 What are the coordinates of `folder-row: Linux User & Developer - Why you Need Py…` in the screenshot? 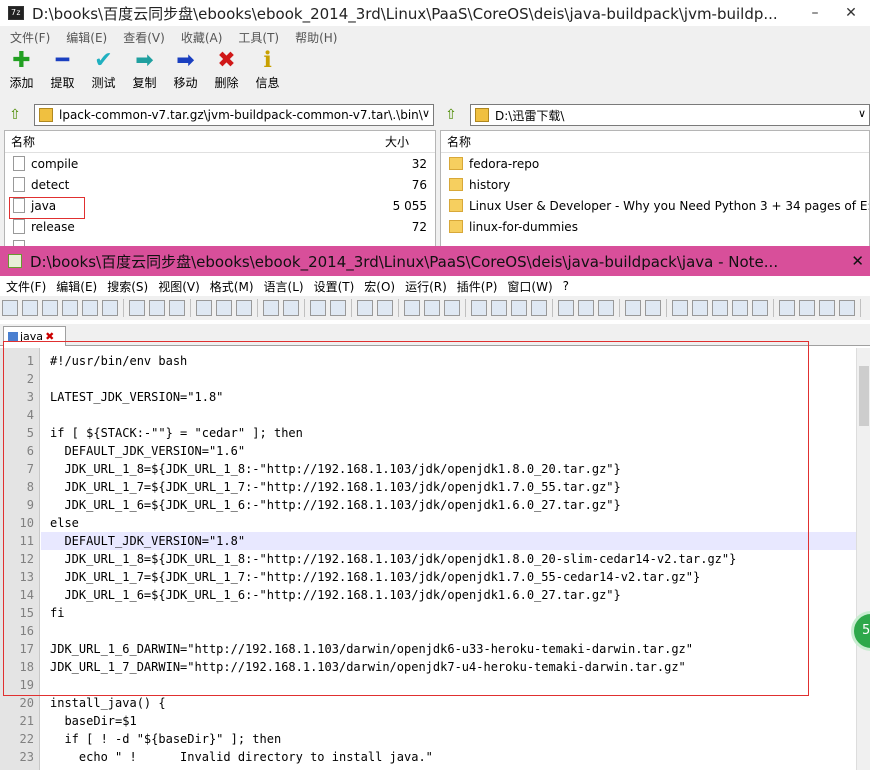 It's located at (655, 205).